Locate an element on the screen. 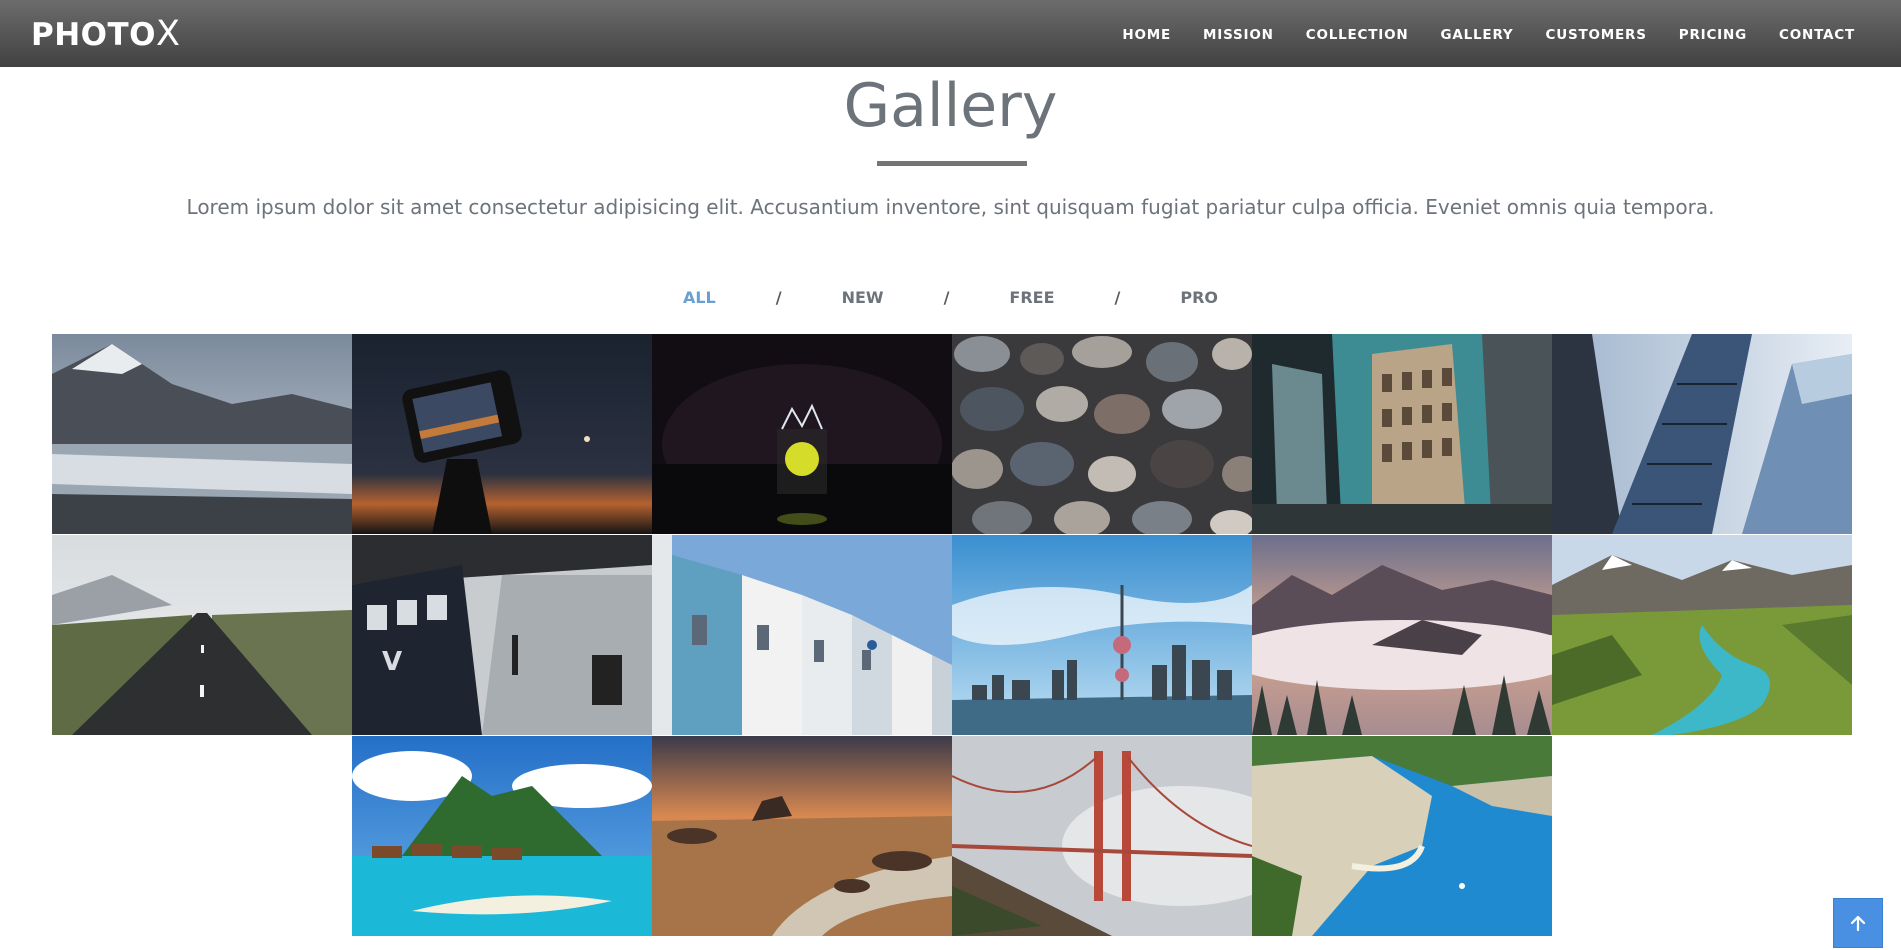 The width and height of the screenshot is (1901, 950). section-title: Gallery is located at coordinates (950, 106).